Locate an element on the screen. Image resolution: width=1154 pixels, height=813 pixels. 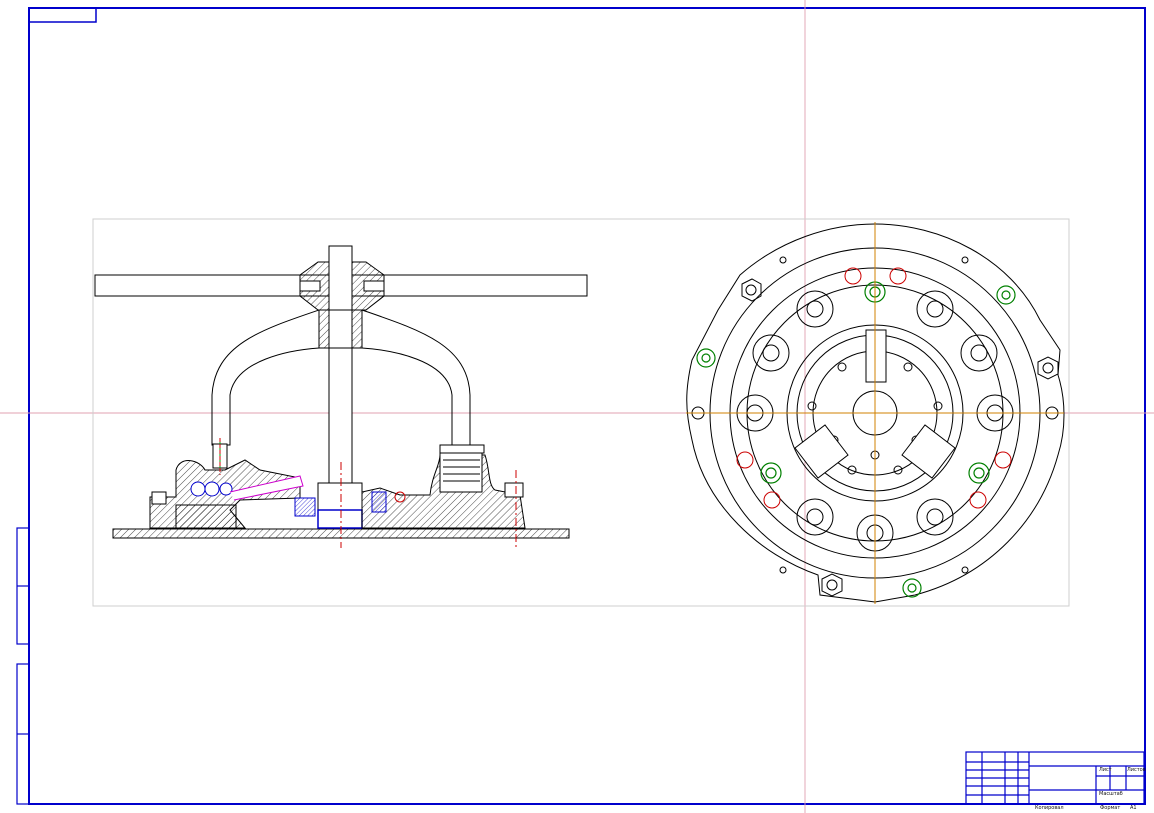
title-label-format: Формат is located at coordinates (1110, 808).